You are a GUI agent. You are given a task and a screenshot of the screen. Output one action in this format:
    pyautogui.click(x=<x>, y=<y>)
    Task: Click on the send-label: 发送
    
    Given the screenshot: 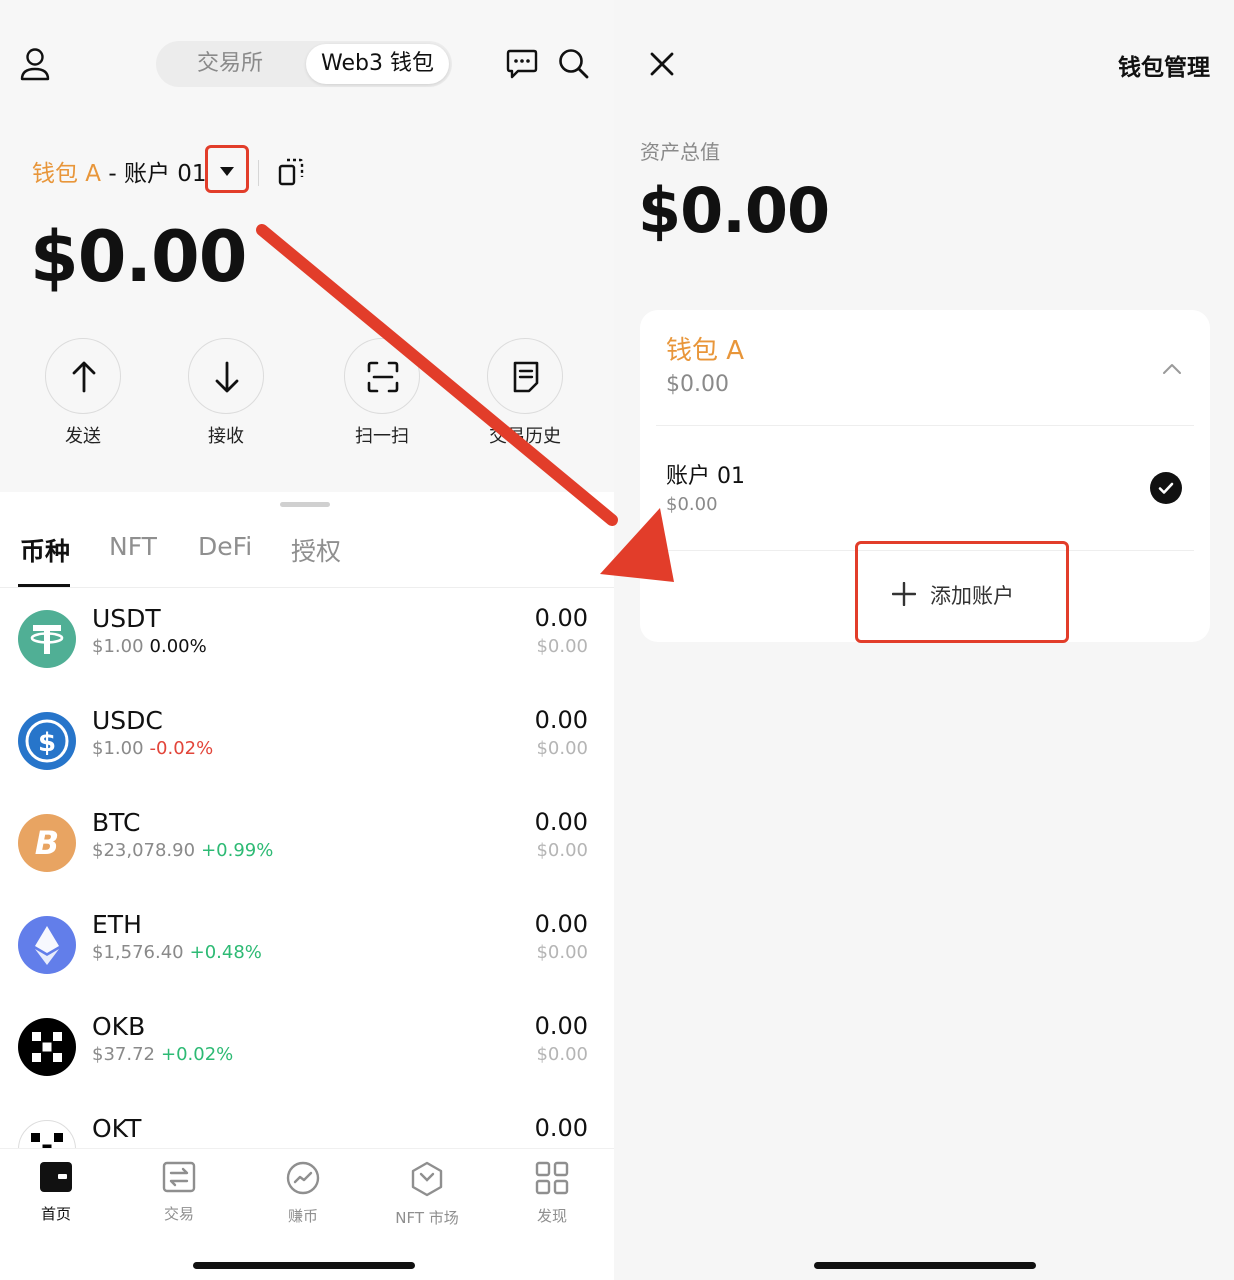 What is the action you would take?
    pyautogui.click(x=83, y=436)
    